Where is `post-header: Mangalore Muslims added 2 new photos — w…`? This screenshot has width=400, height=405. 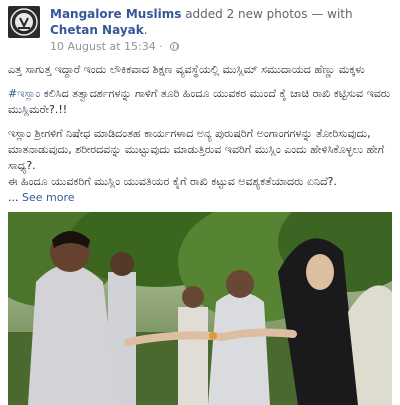 post-header: Mangalore Muslims added 2 new photos — w… is located at coordinates (200, 29).